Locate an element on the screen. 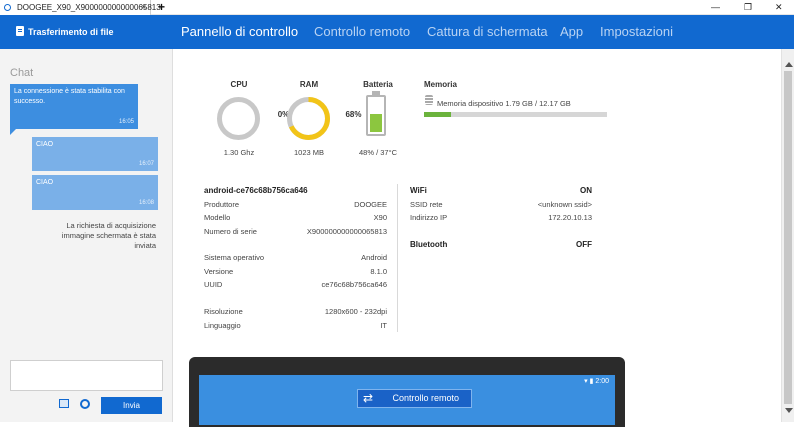 The height and width of the screenshot is (427, 794). close-window-button: ✕ is located at coordinates (779, 7).